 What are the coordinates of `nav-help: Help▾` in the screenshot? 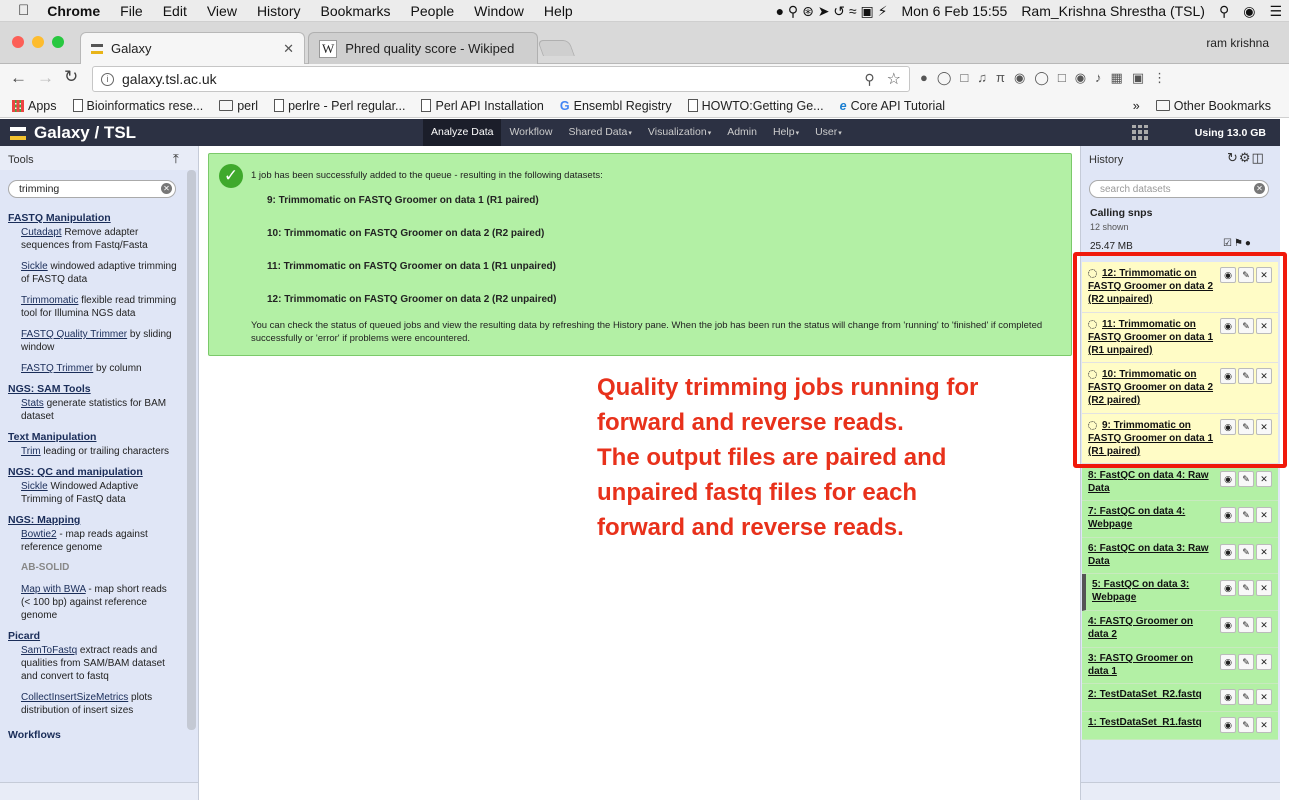 It's located at (786, 132).